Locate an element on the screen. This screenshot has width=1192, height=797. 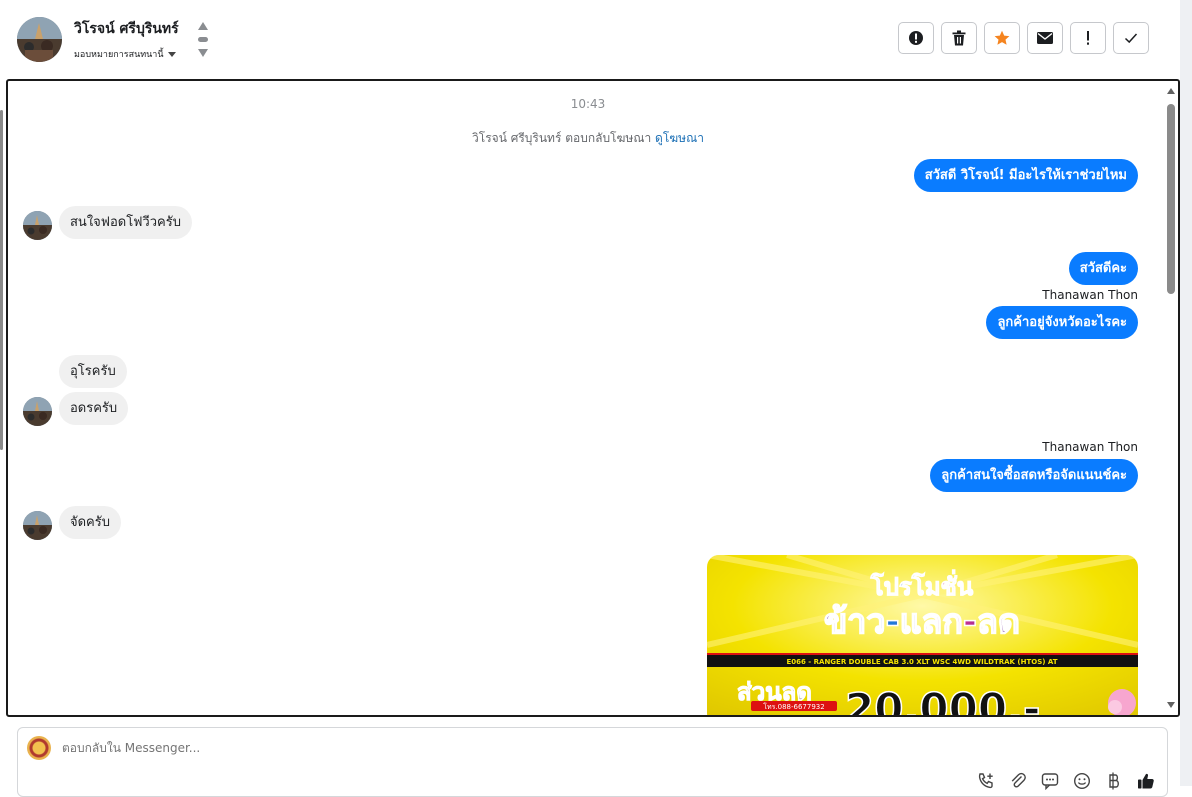
composer-actions is located at coordinates (1066, 781).